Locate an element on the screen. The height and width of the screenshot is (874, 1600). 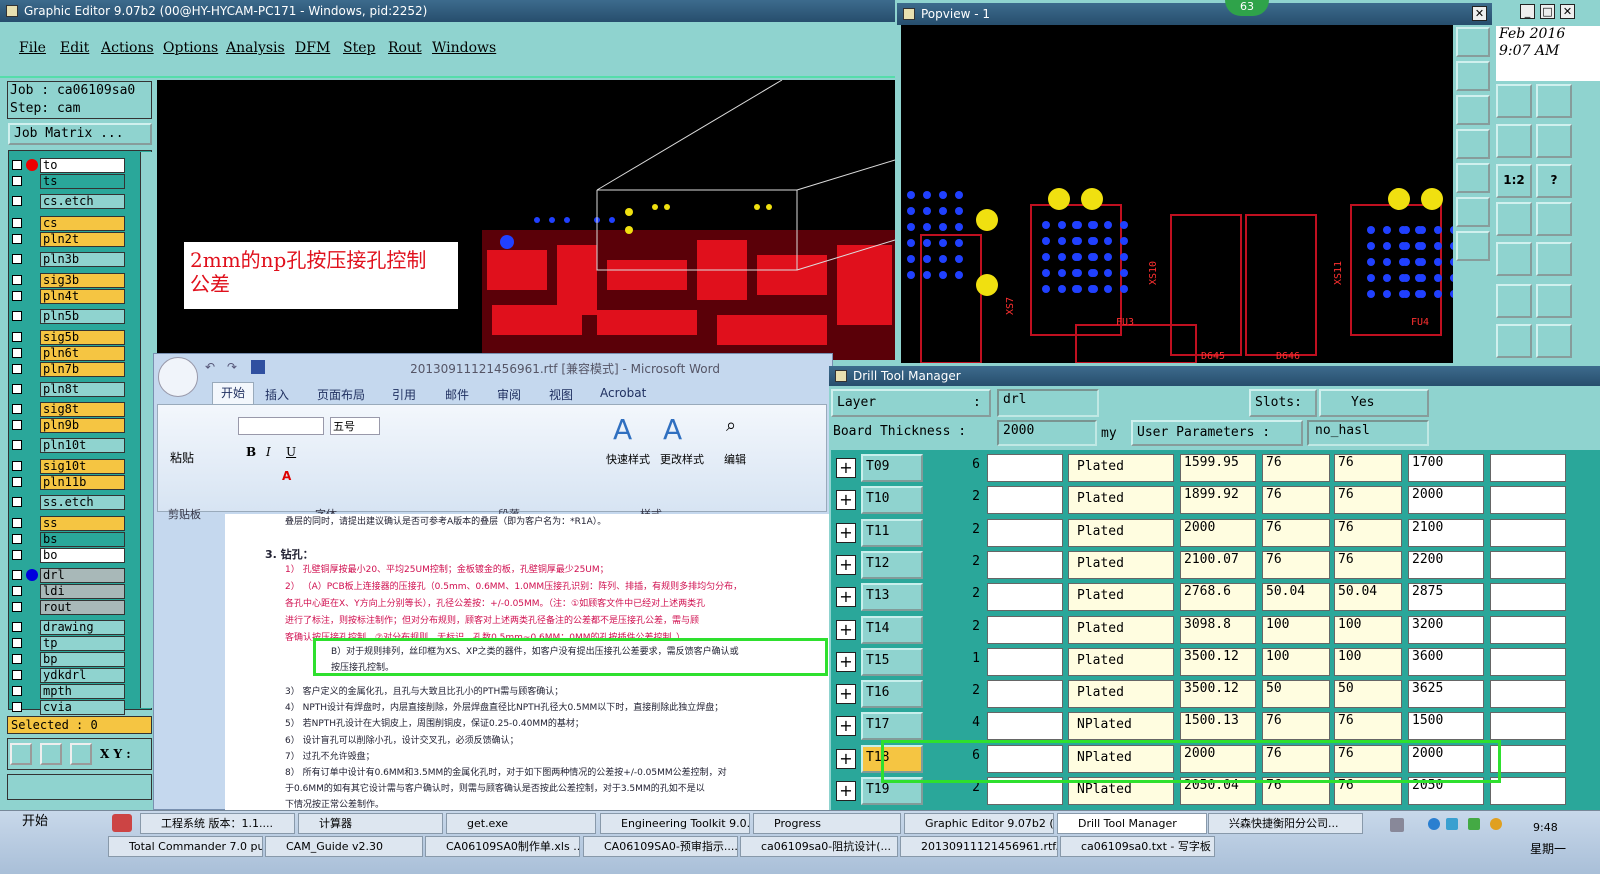
thickness-field: 2000 is located at coordinates (1047, 433).